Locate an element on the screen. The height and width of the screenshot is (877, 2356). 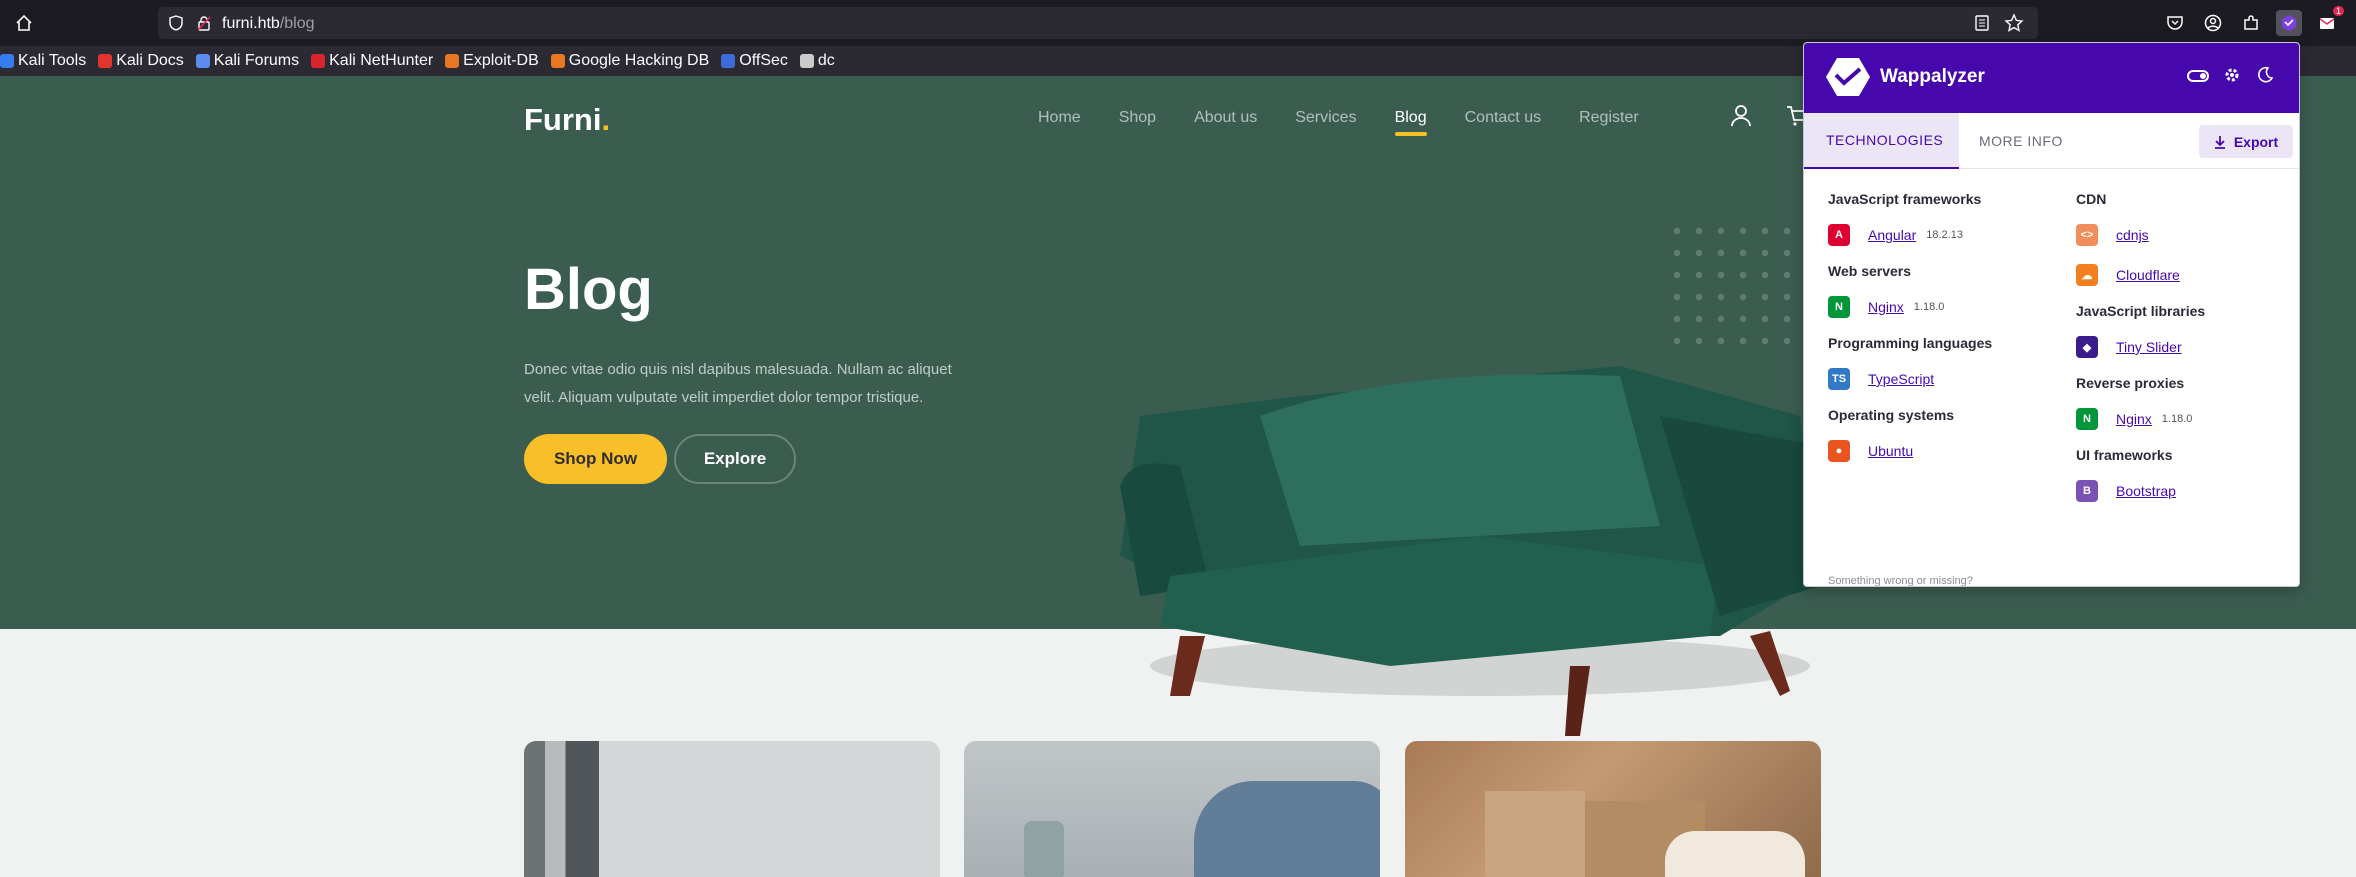
insecure-lock-icon is located at coordinates (204, 25).